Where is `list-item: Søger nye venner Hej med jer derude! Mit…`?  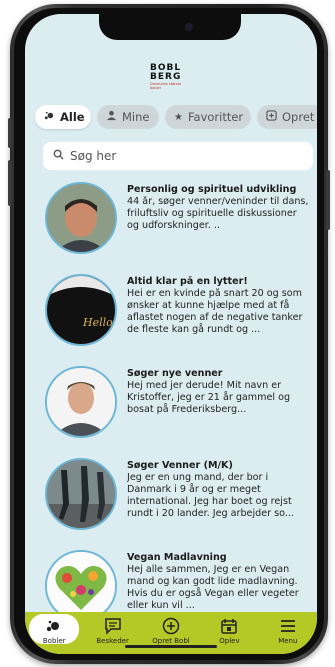
list-item: Søger nye venner Hej med jer derude! Mit… is located at coordinates (171, 410).